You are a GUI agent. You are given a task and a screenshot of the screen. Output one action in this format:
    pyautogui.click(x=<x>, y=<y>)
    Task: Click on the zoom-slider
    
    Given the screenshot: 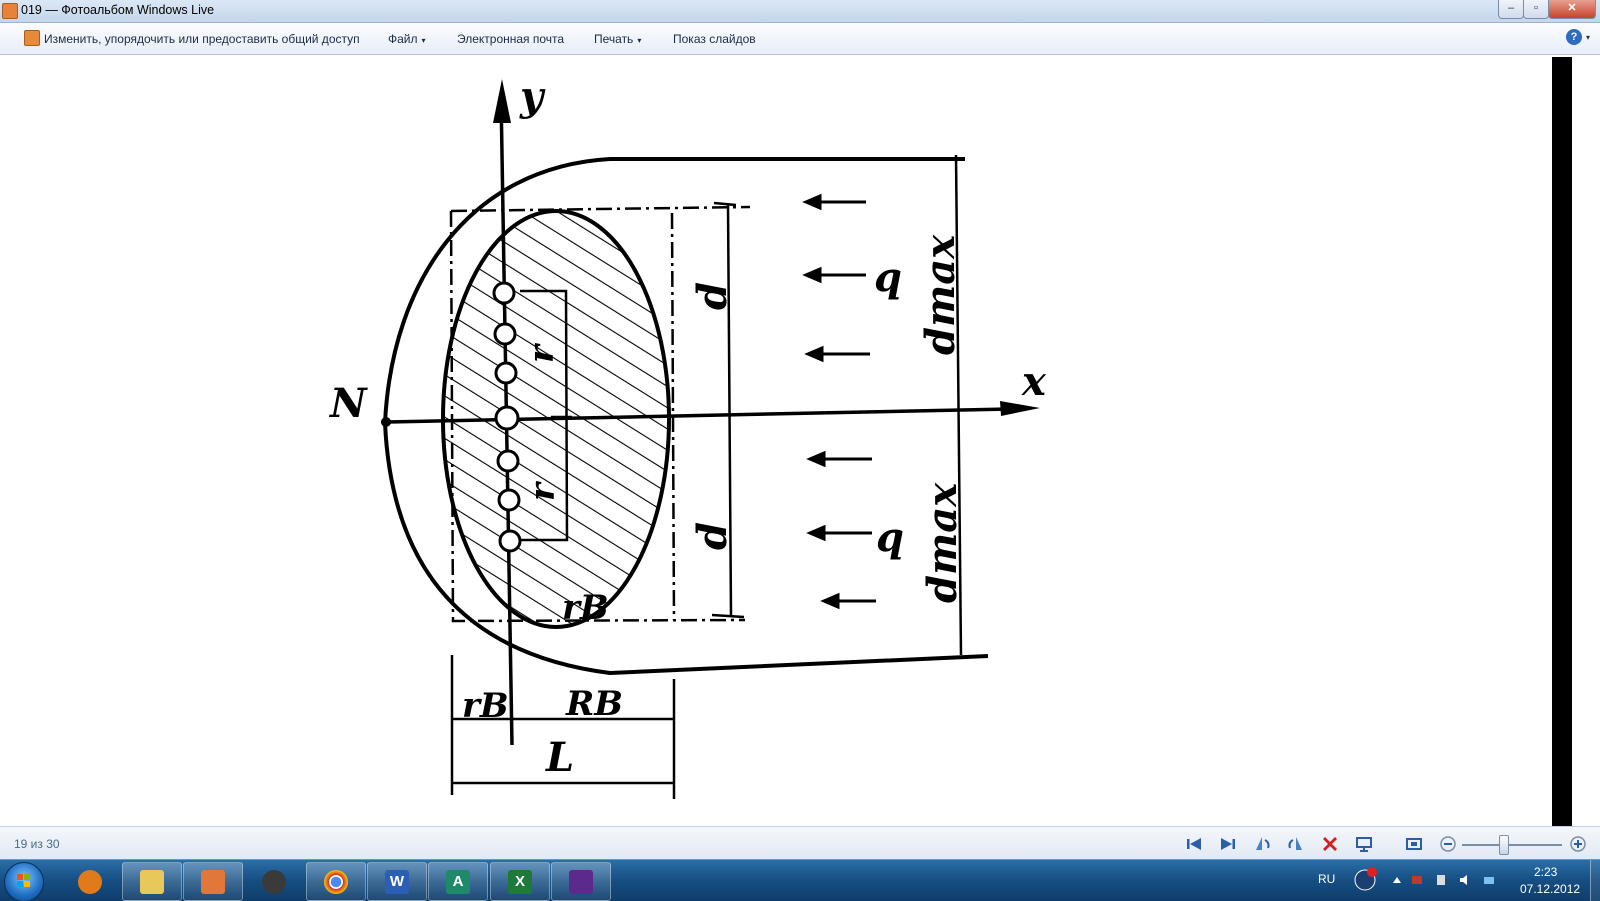 What is the action you would take?
    pyautogui.click(x=1512, y=845)
    